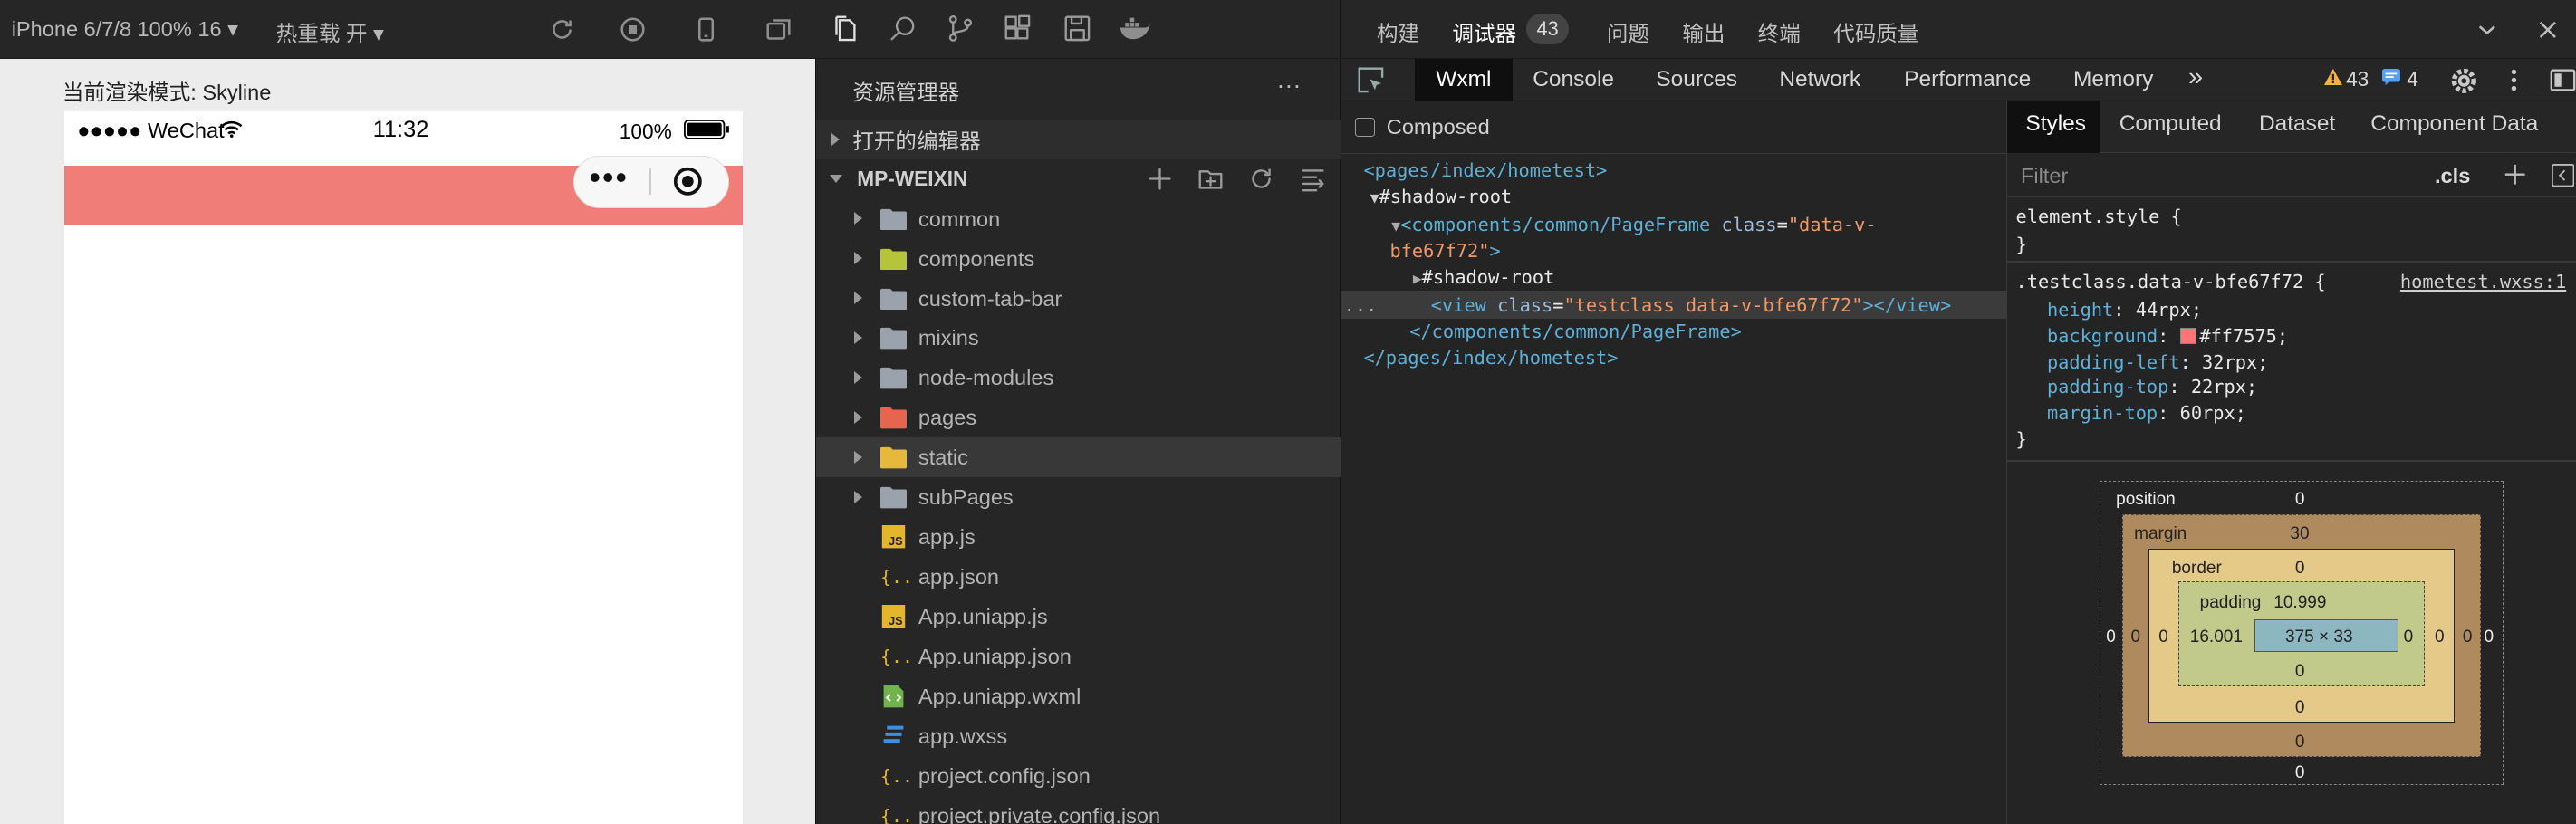  I want to click on tab-output: 输出, so click(1703, 31).